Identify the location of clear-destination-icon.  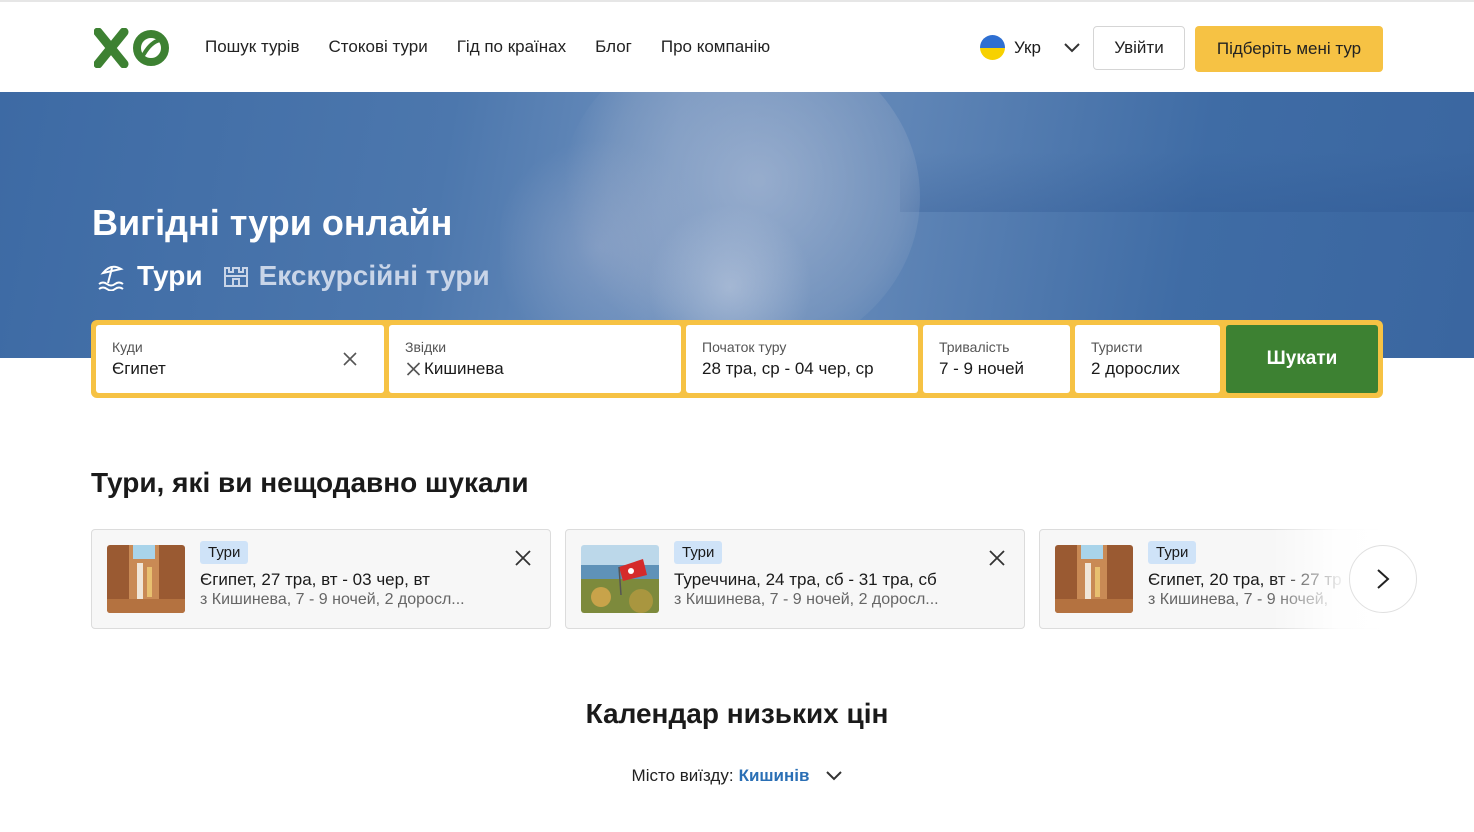
(350, 359).